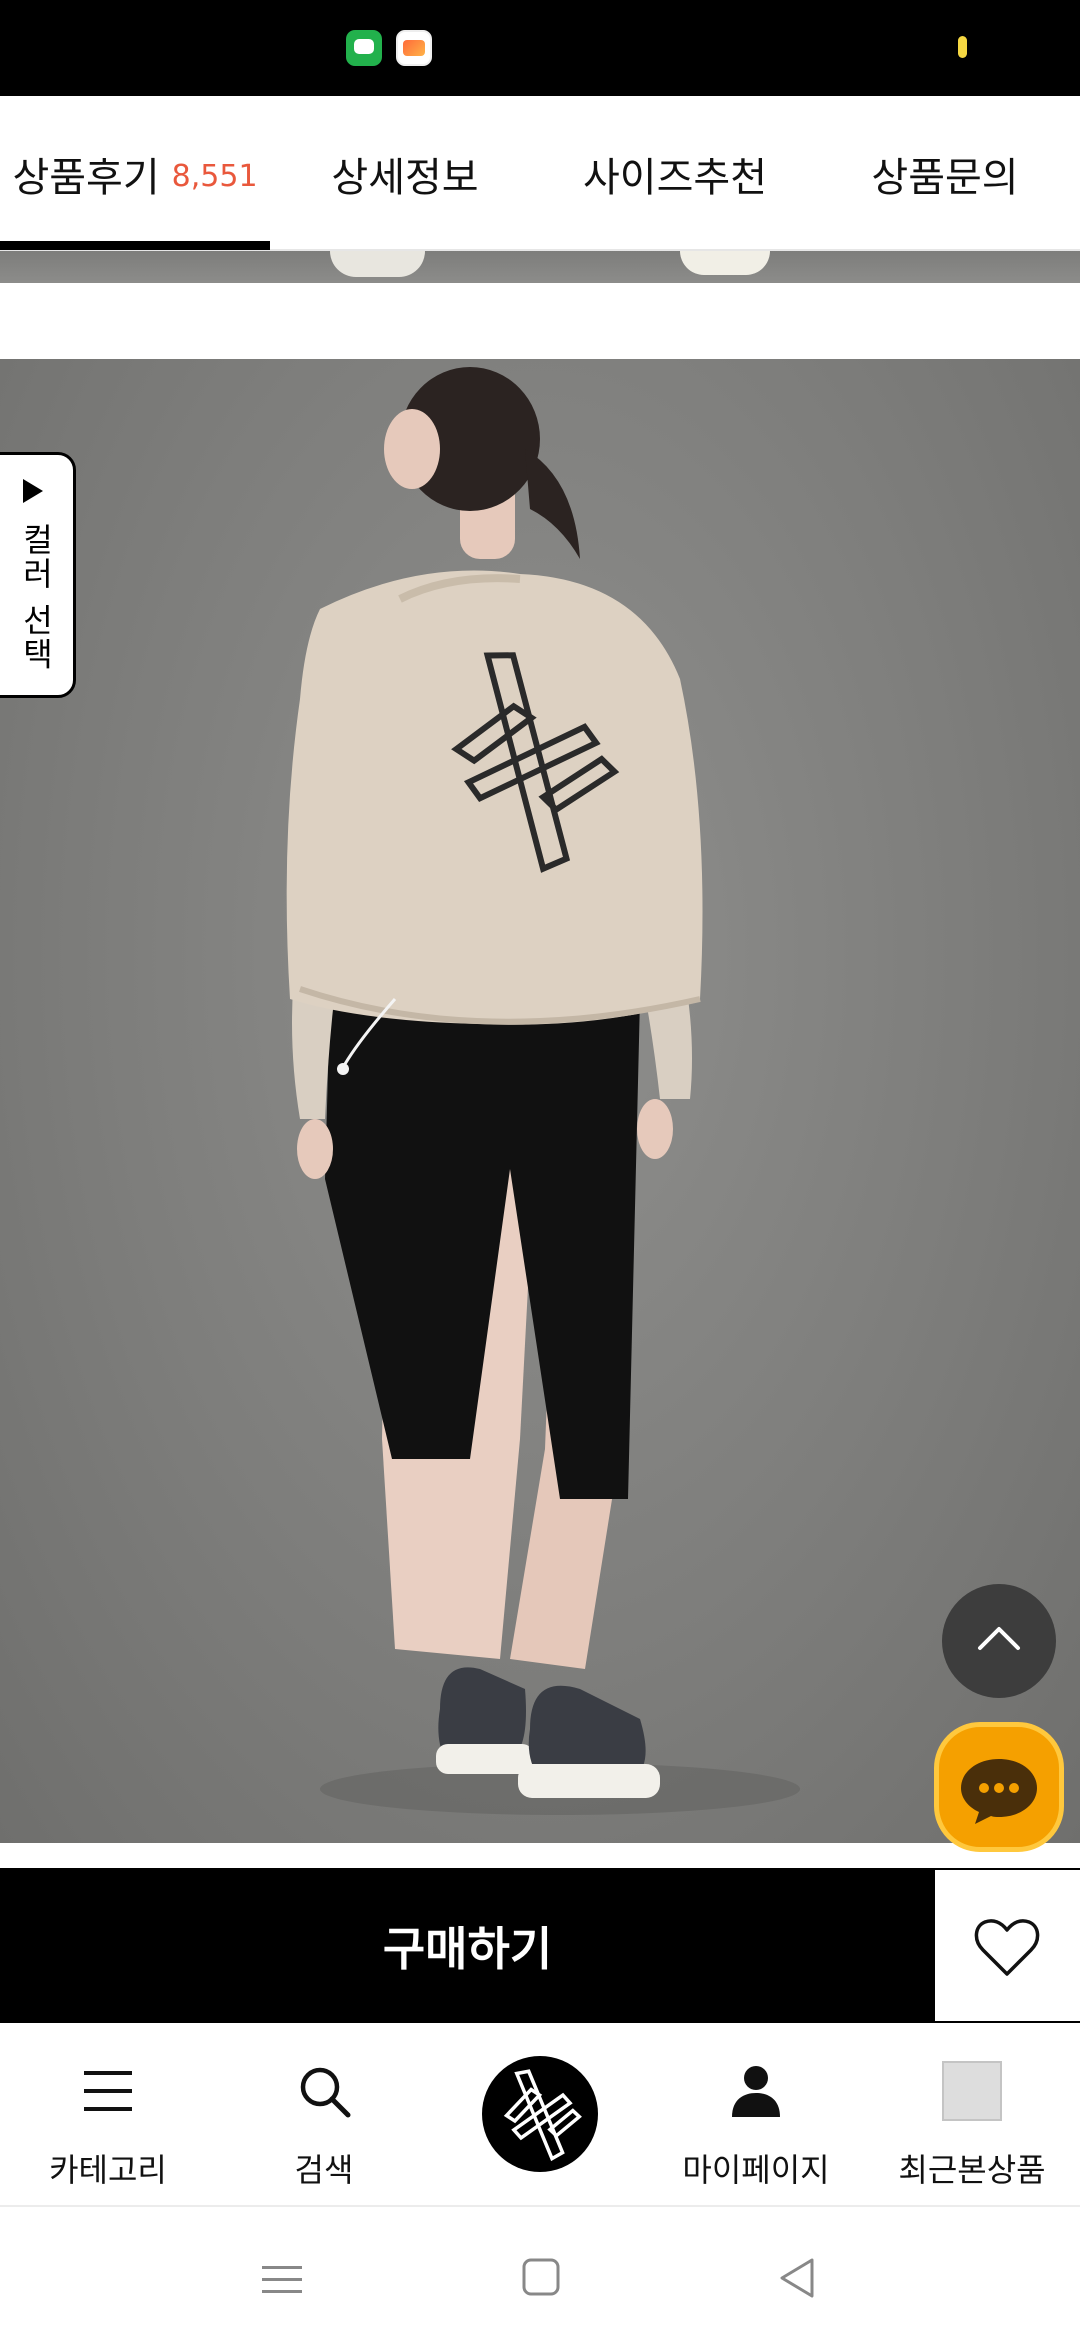  What do you see at coordinates (325, 2092) in the screenshot?
I see `search-icon` at bounding box center [325, 2092].